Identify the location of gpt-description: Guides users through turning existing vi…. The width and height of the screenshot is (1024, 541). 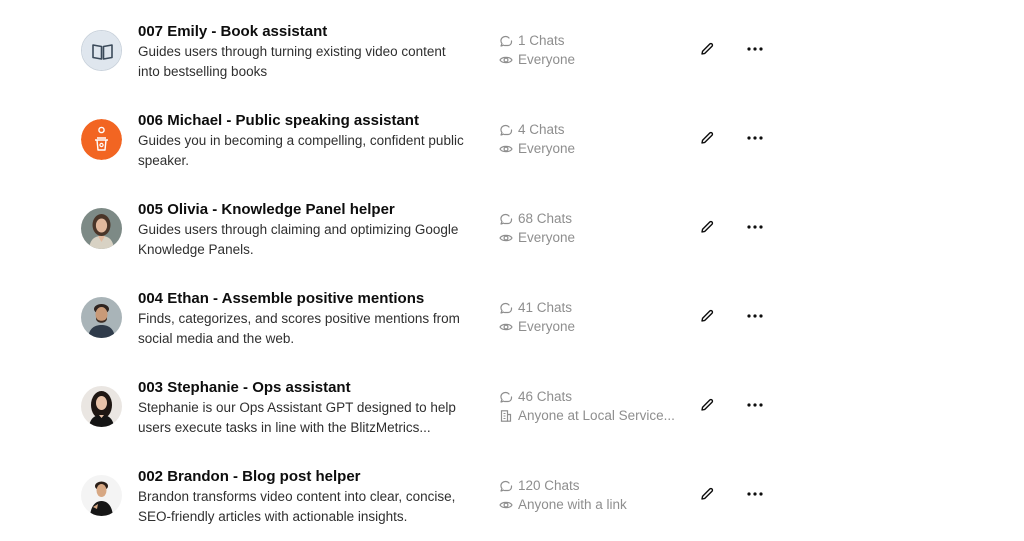
(292, 61).